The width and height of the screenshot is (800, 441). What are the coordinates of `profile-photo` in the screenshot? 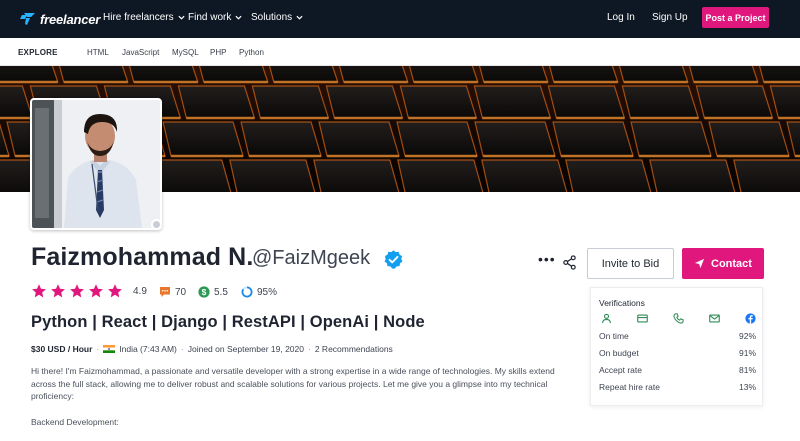 It's located at (96, 164).